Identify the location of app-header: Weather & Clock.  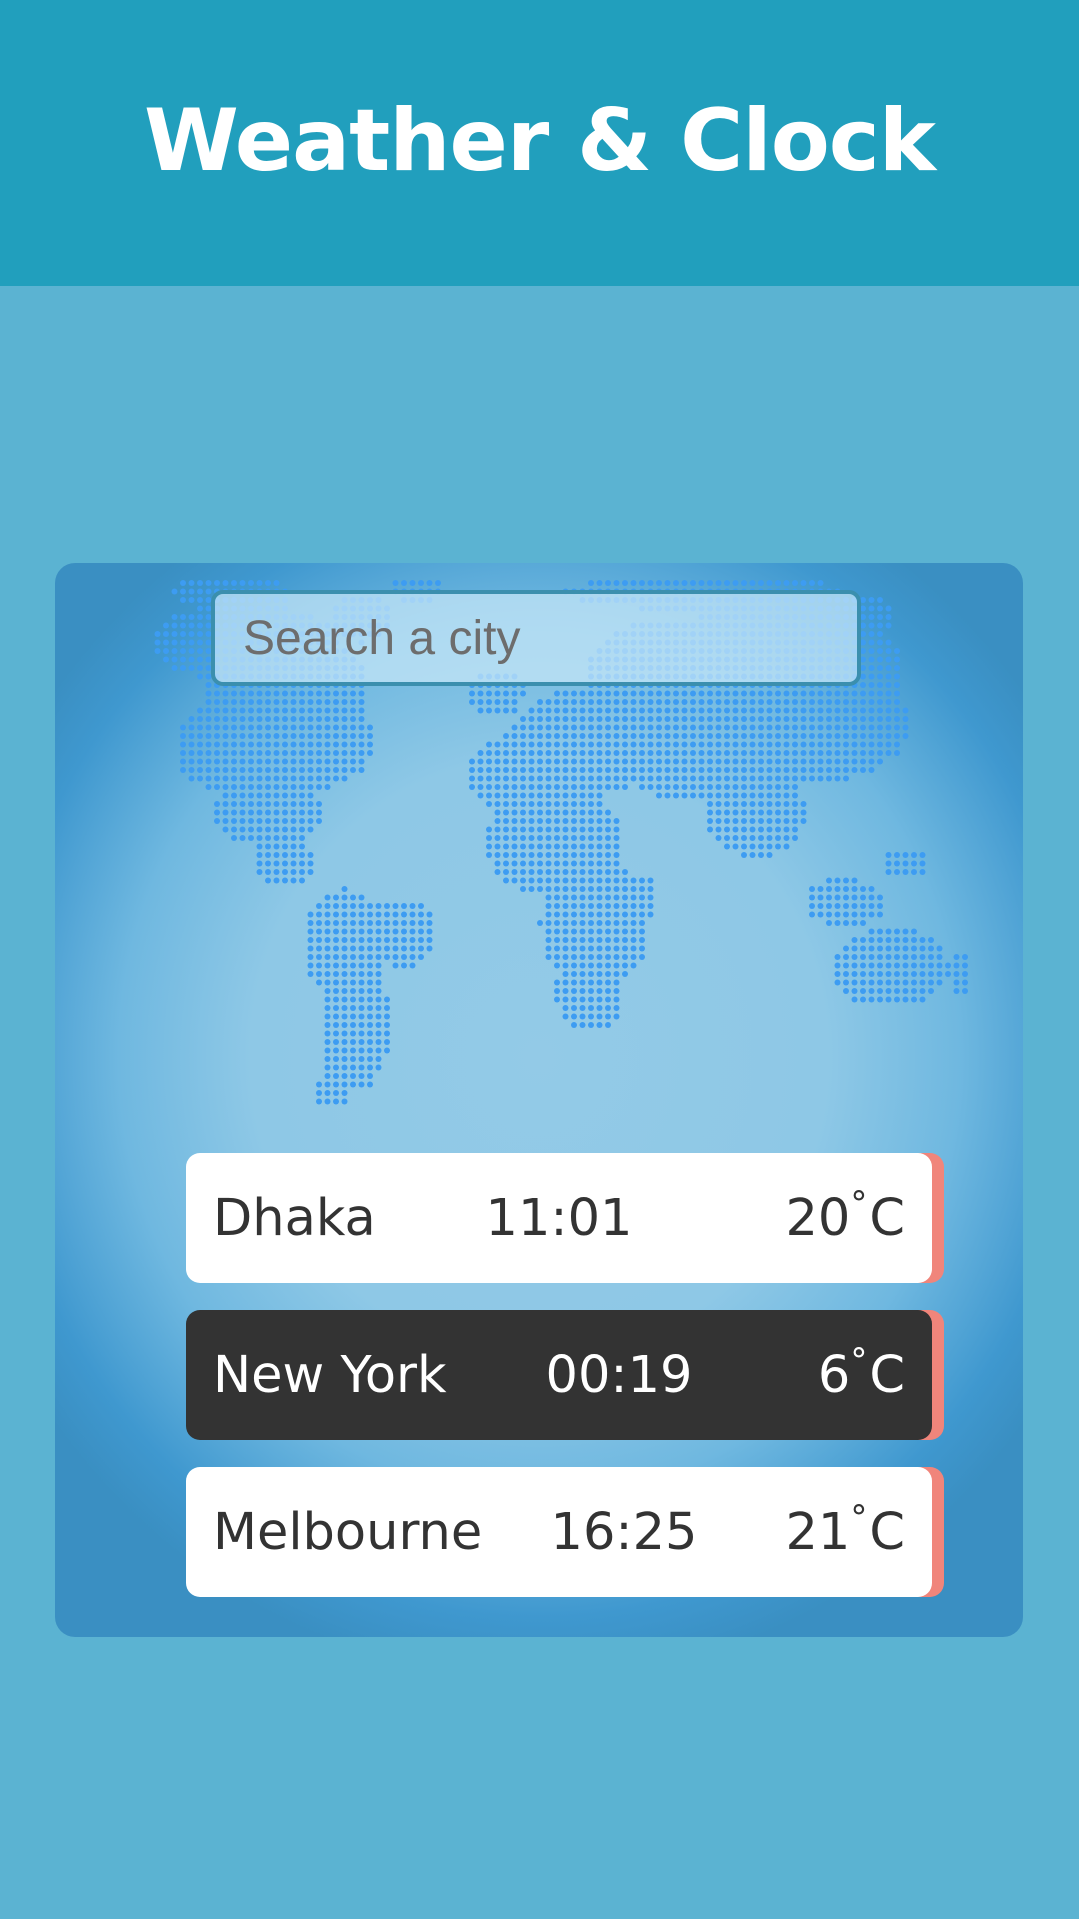
(539, 143).